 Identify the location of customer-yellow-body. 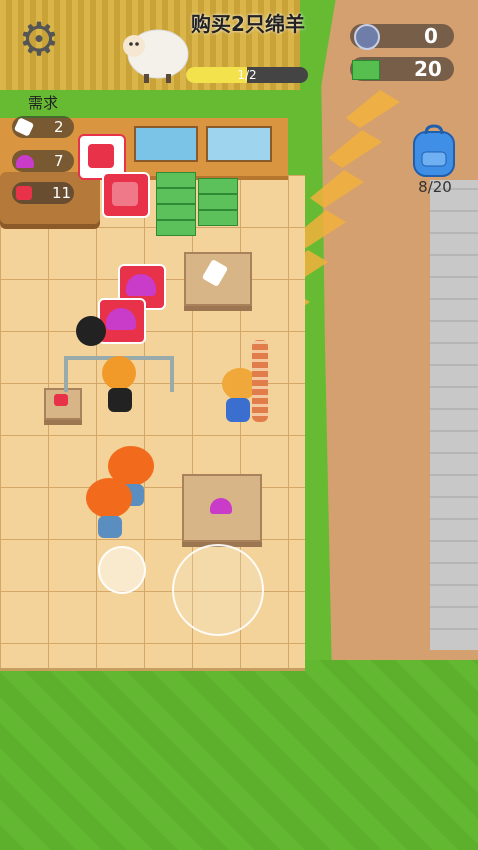
(120, 400).